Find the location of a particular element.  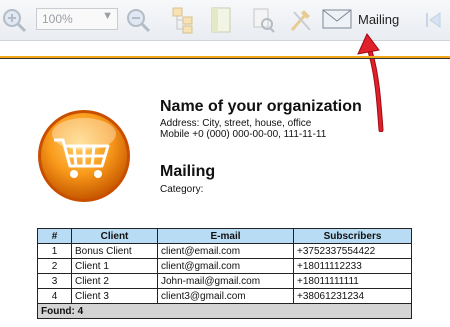

found-count: Found: 4 is located at coordinates (224, 311).